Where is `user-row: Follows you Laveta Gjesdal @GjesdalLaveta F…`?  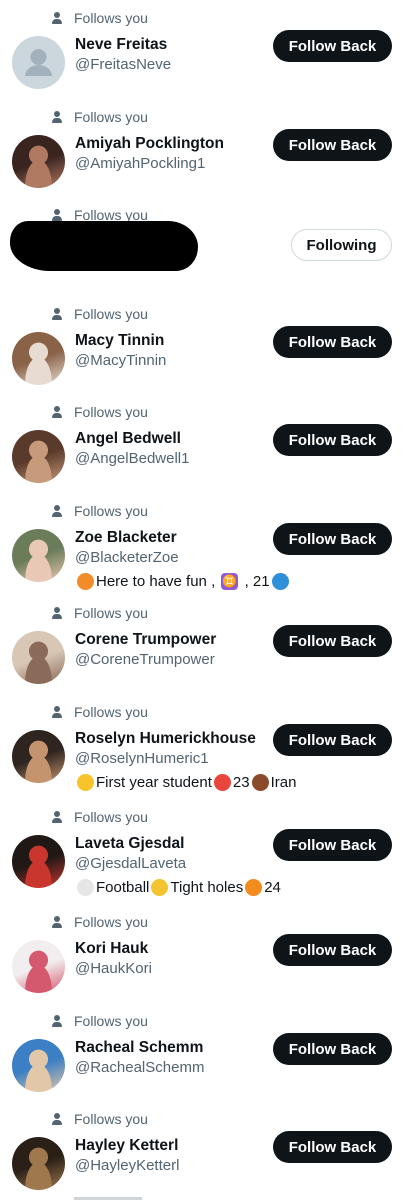
user-row: Follows you Laveta Gjesdal @GjesdalLaveta F… is located at coordinates (202, 851).